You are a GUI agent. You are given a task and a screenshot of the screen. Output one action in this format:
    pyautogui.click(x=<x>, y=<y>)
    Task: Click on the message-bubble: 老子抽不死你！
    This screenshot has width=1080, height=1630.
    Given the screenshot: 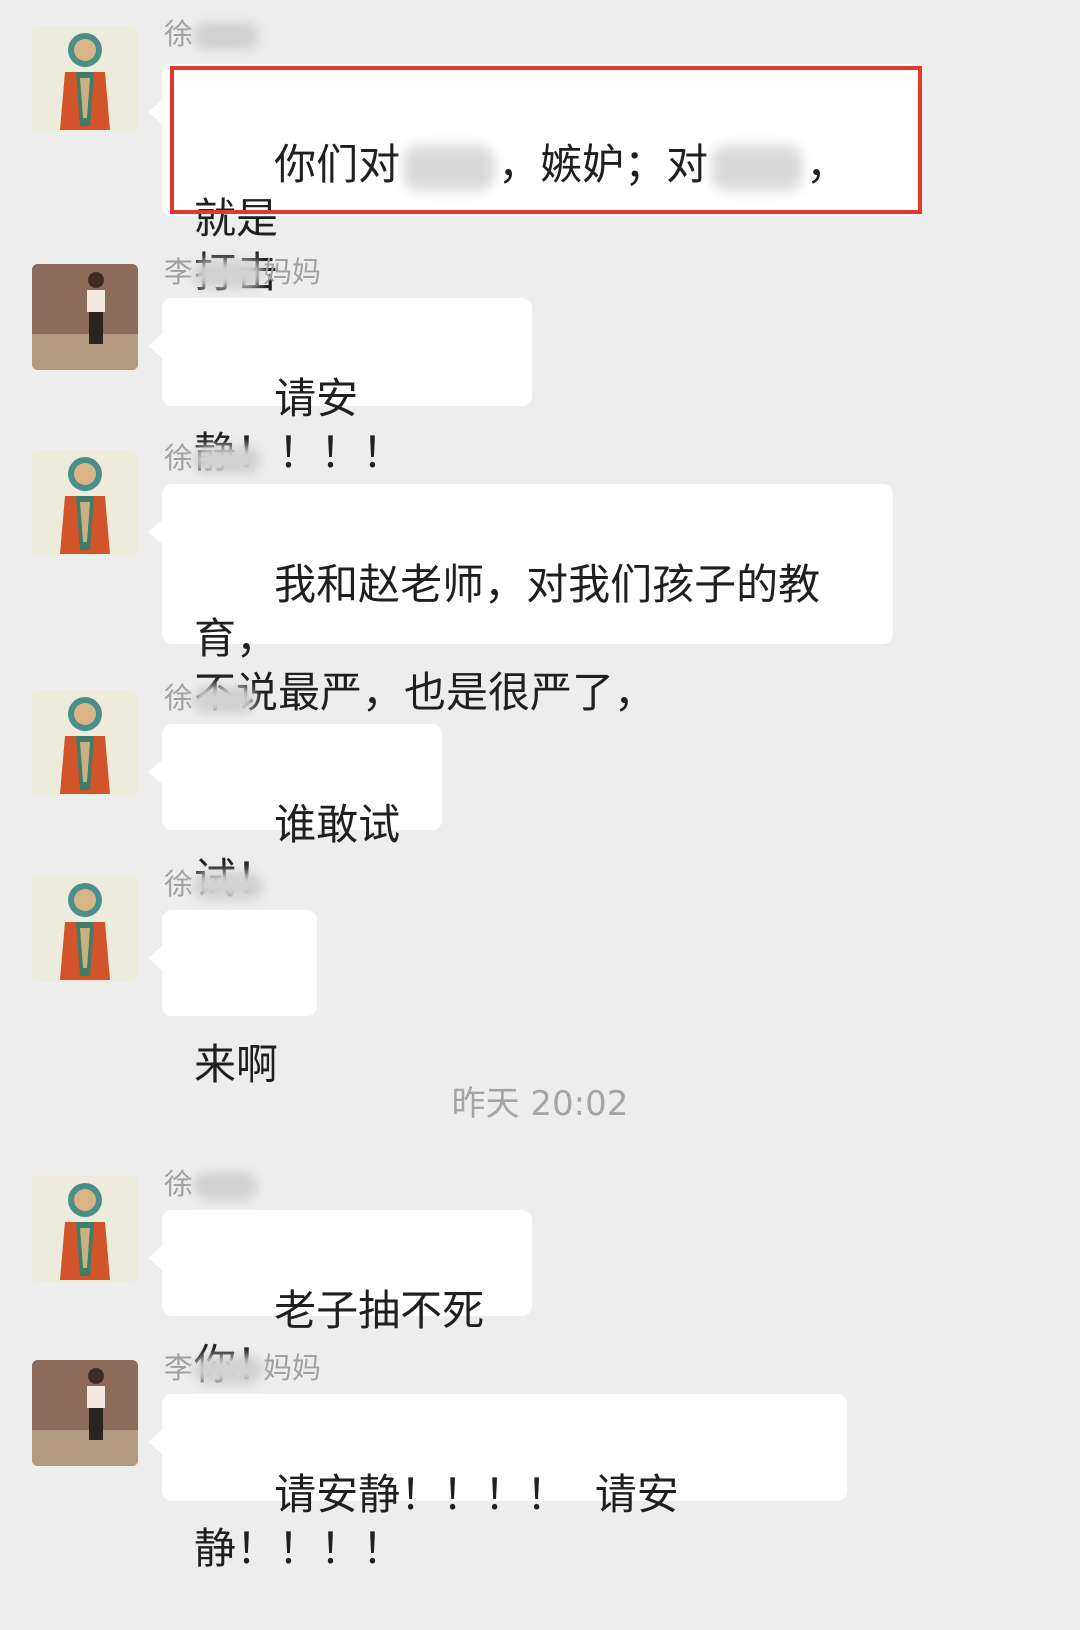 What is the action you would take?
    pyautogui.click(x=340, y=1299)
    